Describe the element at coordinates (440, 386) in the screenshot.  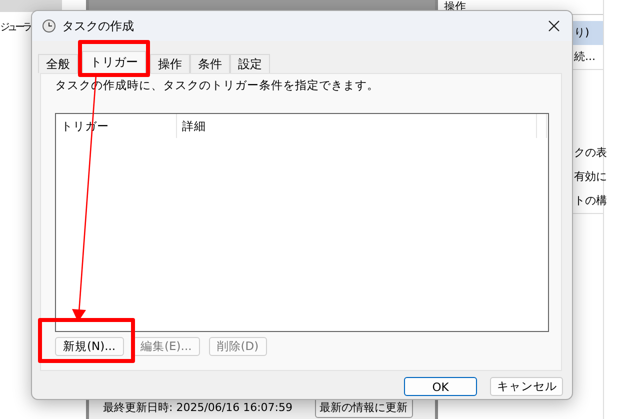
I see `ok-button: OK` at that location.